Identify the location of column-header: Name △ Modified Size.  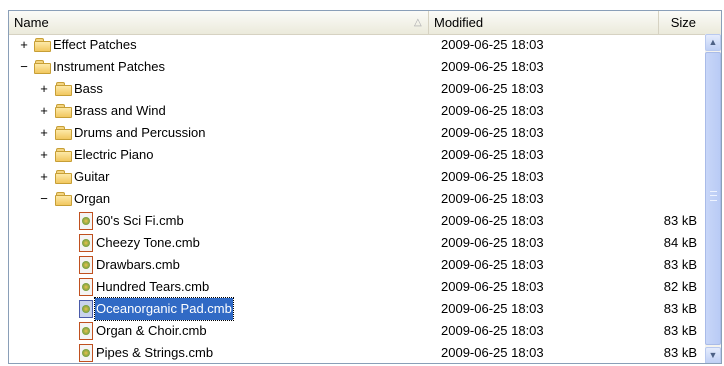
(365, 23).